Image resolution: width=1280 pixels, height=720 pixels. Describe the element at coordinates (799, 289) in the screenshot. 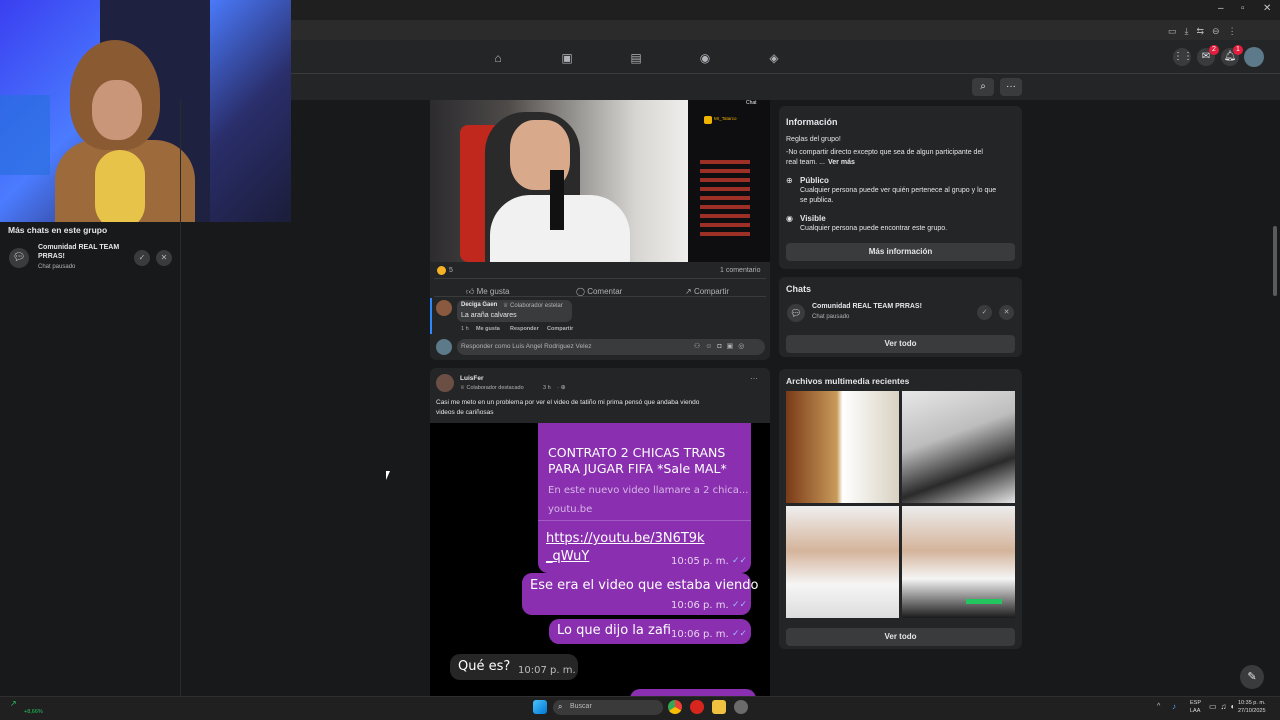

I see `chats-title: Chats` at that location.